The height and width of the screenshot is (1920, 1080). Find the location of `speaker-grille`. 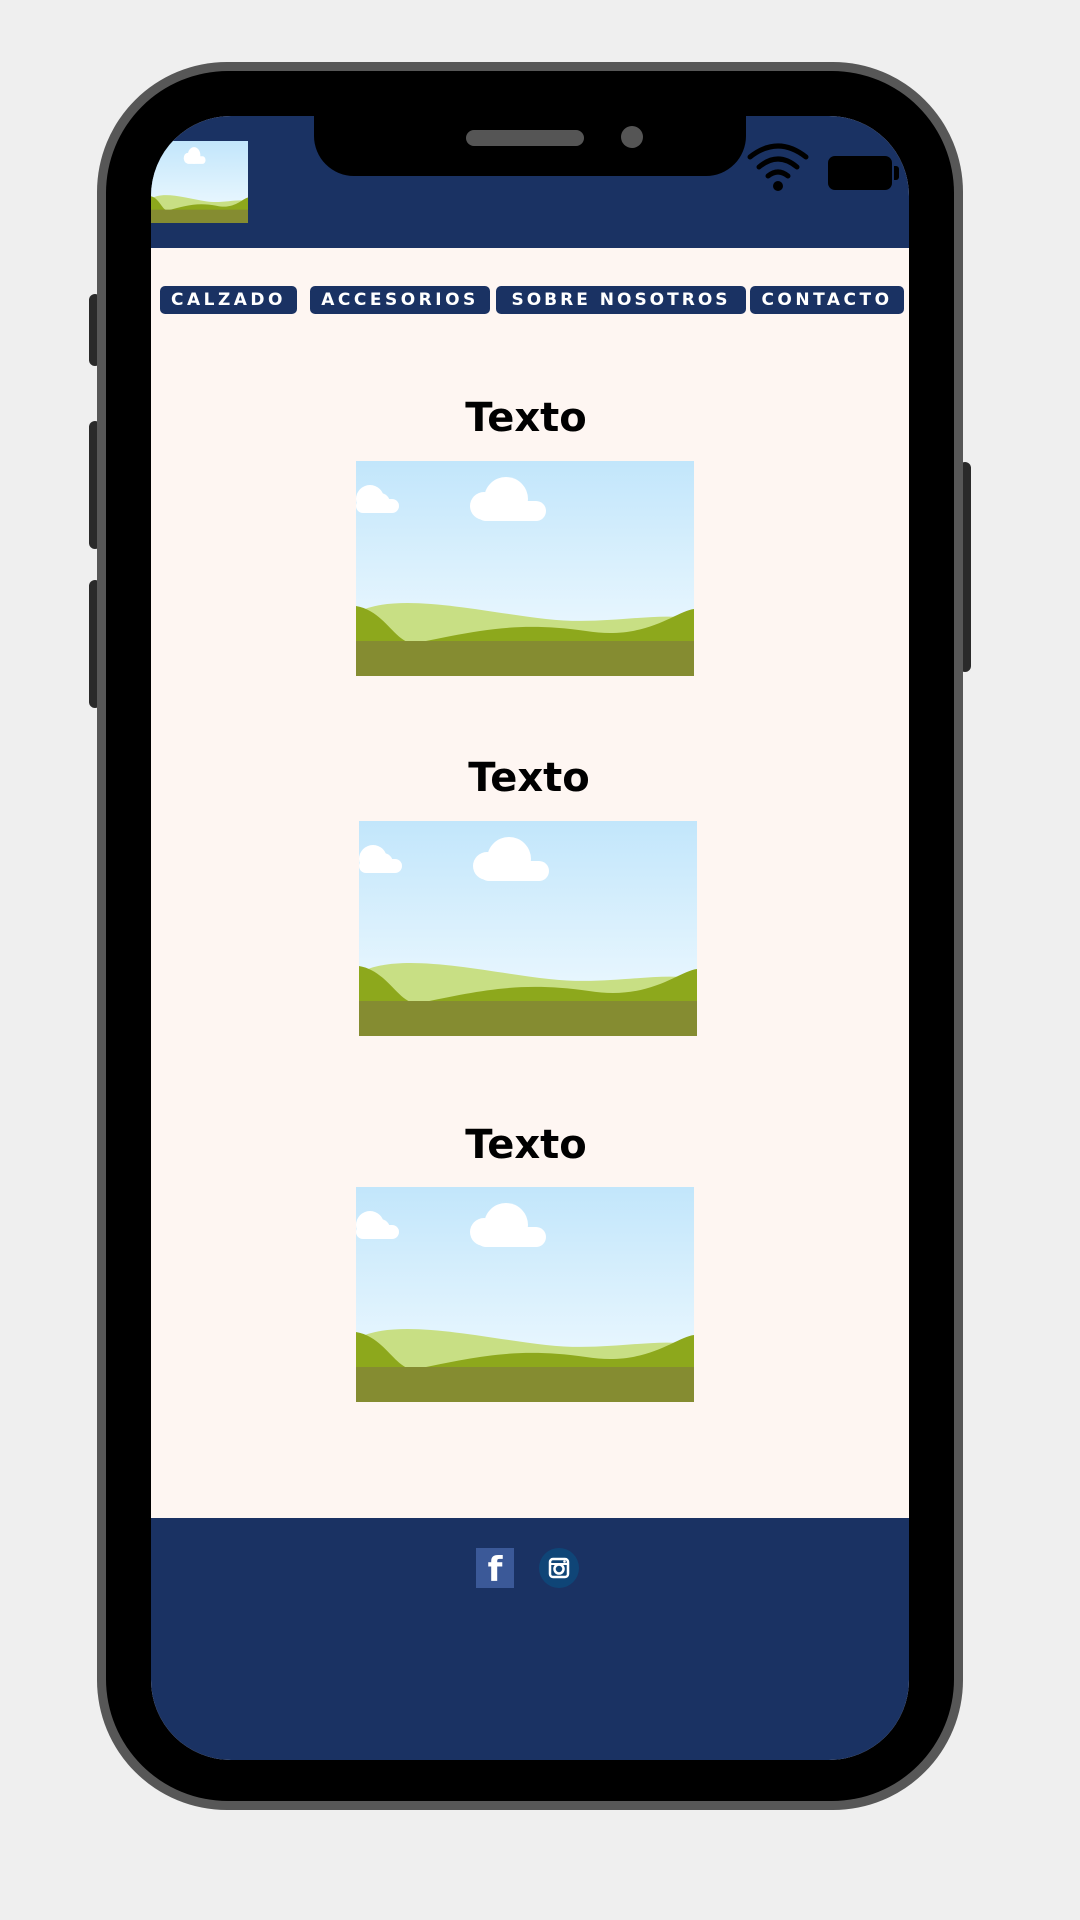

speaker-grille is located at coordinates (525, 138).